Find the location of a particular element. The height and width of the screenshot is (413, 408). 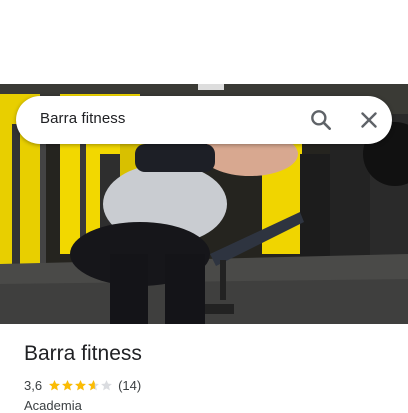

rating-stars is located at coordinates (80, 385).